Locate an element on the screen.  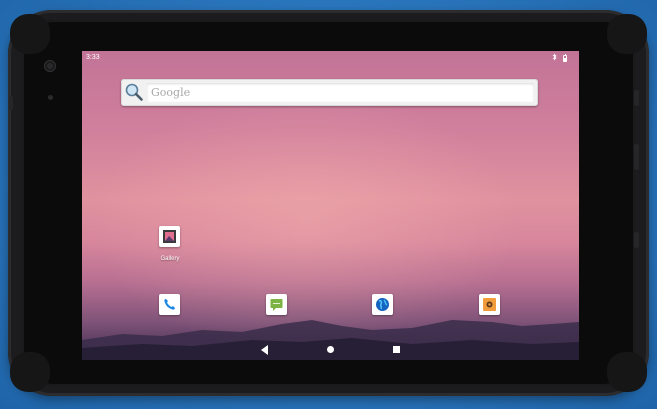
recents-icon is located at coordinates (396, 349).